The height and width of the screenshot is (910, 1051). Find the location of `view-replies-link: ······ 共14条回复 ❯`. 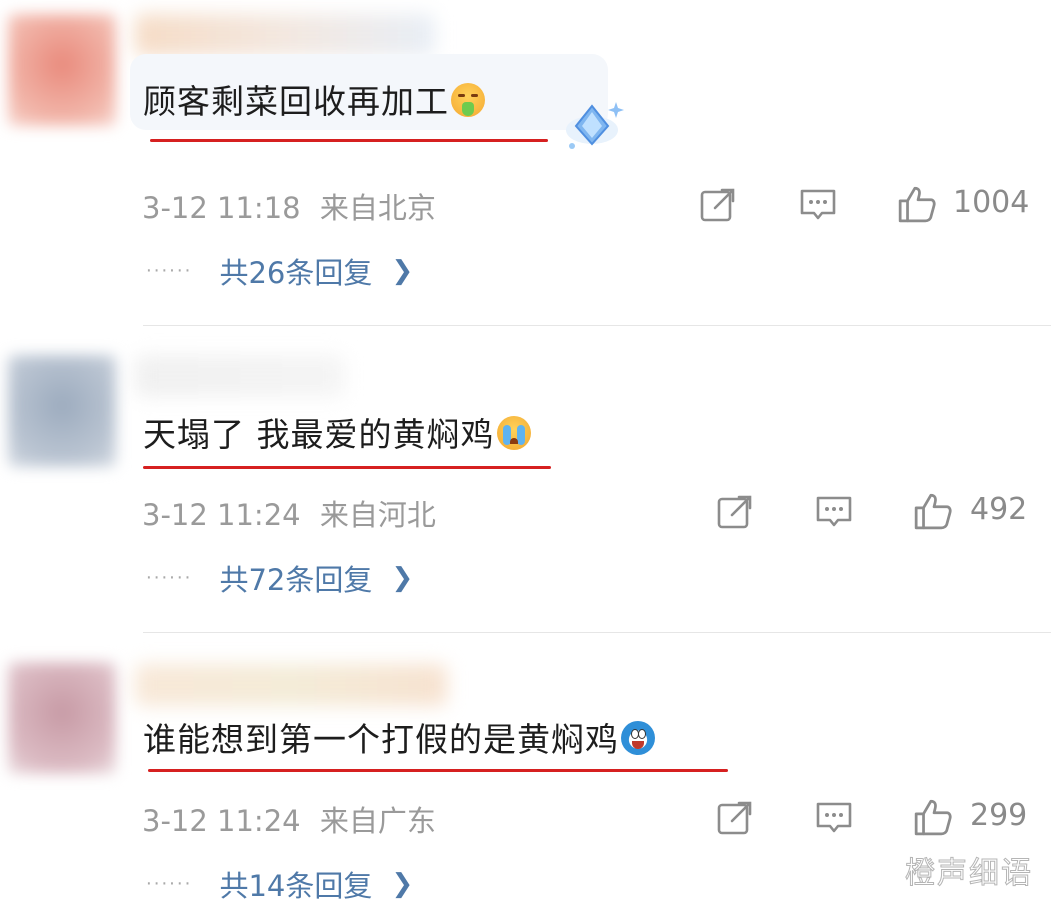

view-replies-link: ······ 共14条回复 ❯ is located at coordinates (279, 884).